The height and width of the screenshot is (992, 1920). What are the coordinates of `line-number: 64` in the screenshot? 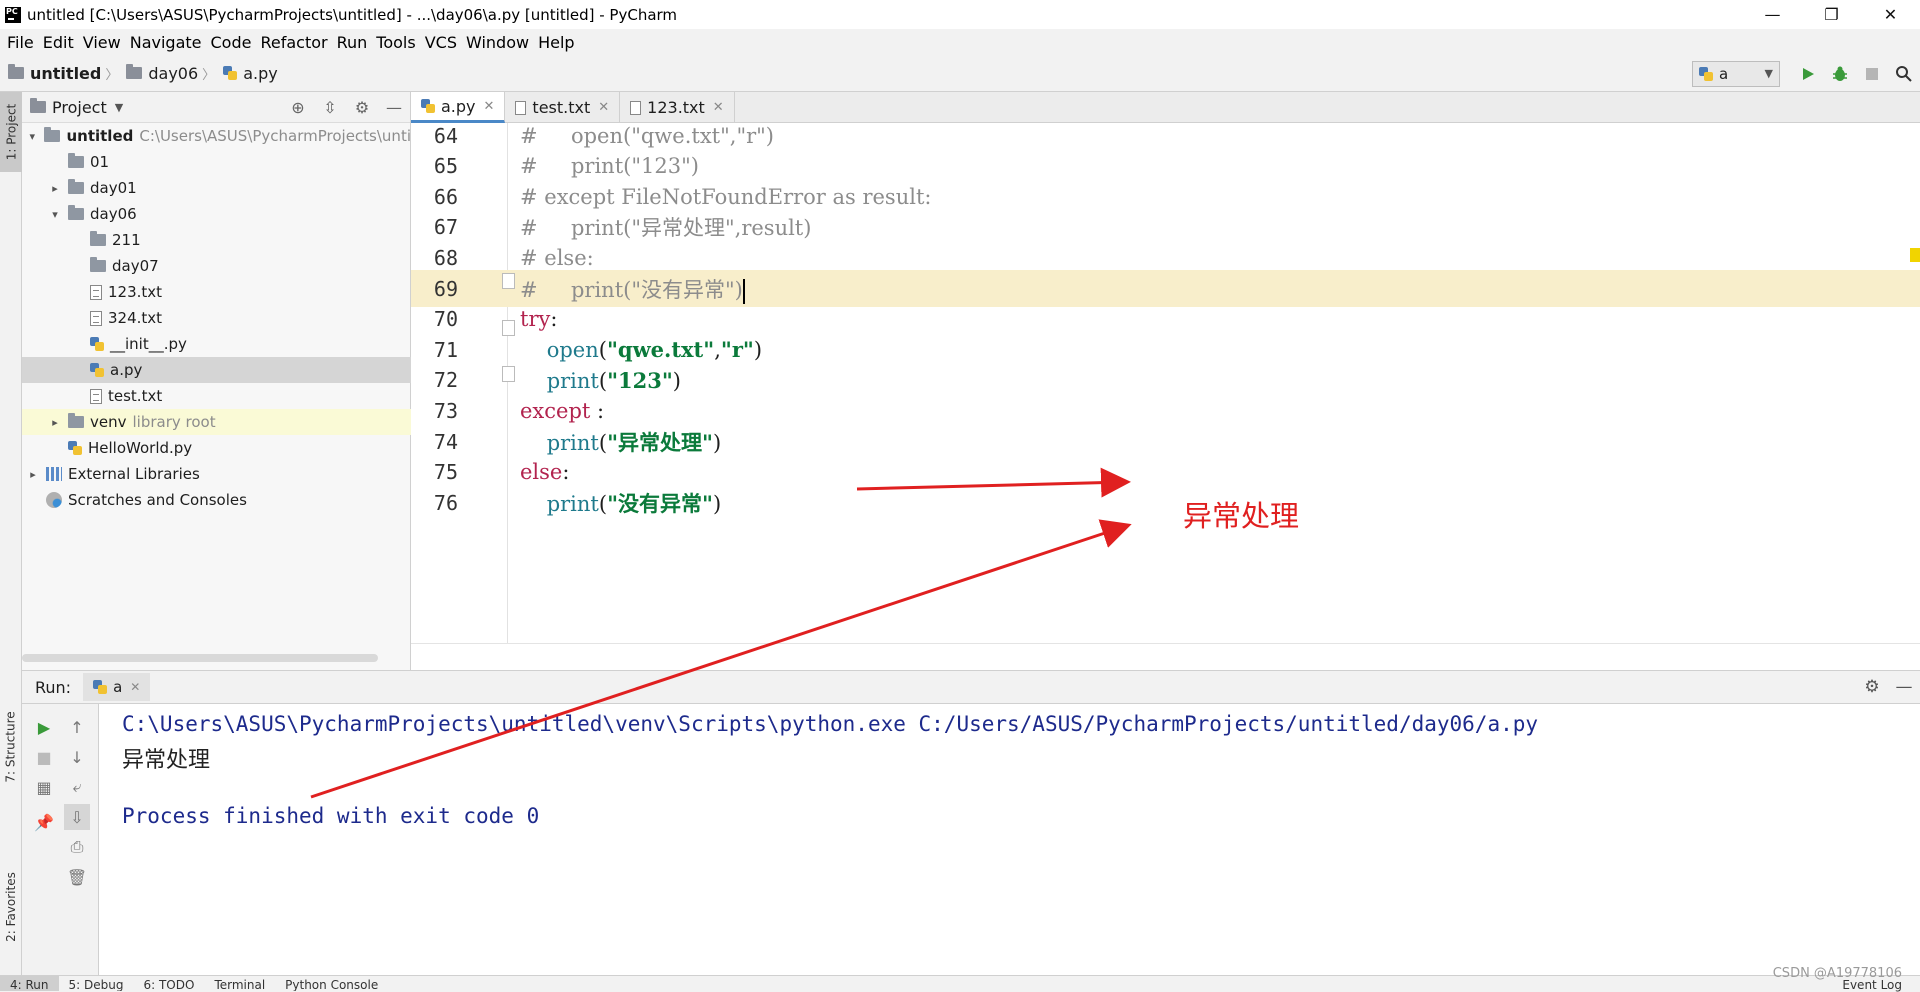 It's located at (445, 135).